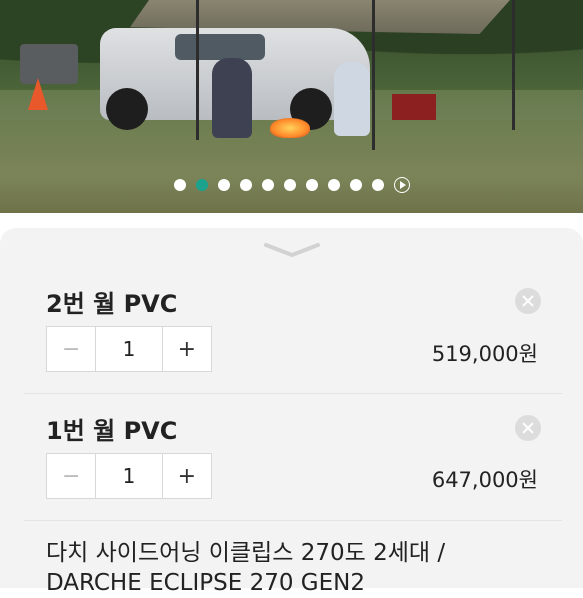 Image resolution: width=583 pixels, height=598 pixels. What do you see at coordinates (484, 354) in the screenshot?
I see `option-price: 519,000원` at bounding box center [484, 354].